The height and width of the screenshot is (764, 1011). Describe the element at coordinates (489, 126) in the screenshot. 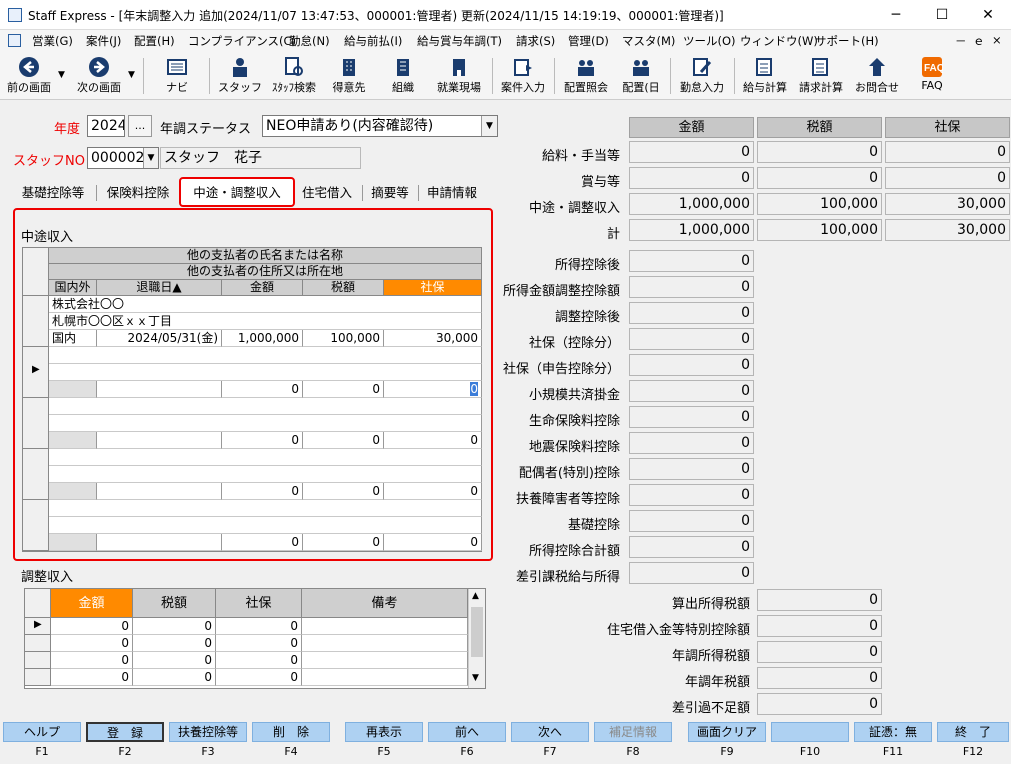

I see `chevron-down-icon: ▼` at that location.